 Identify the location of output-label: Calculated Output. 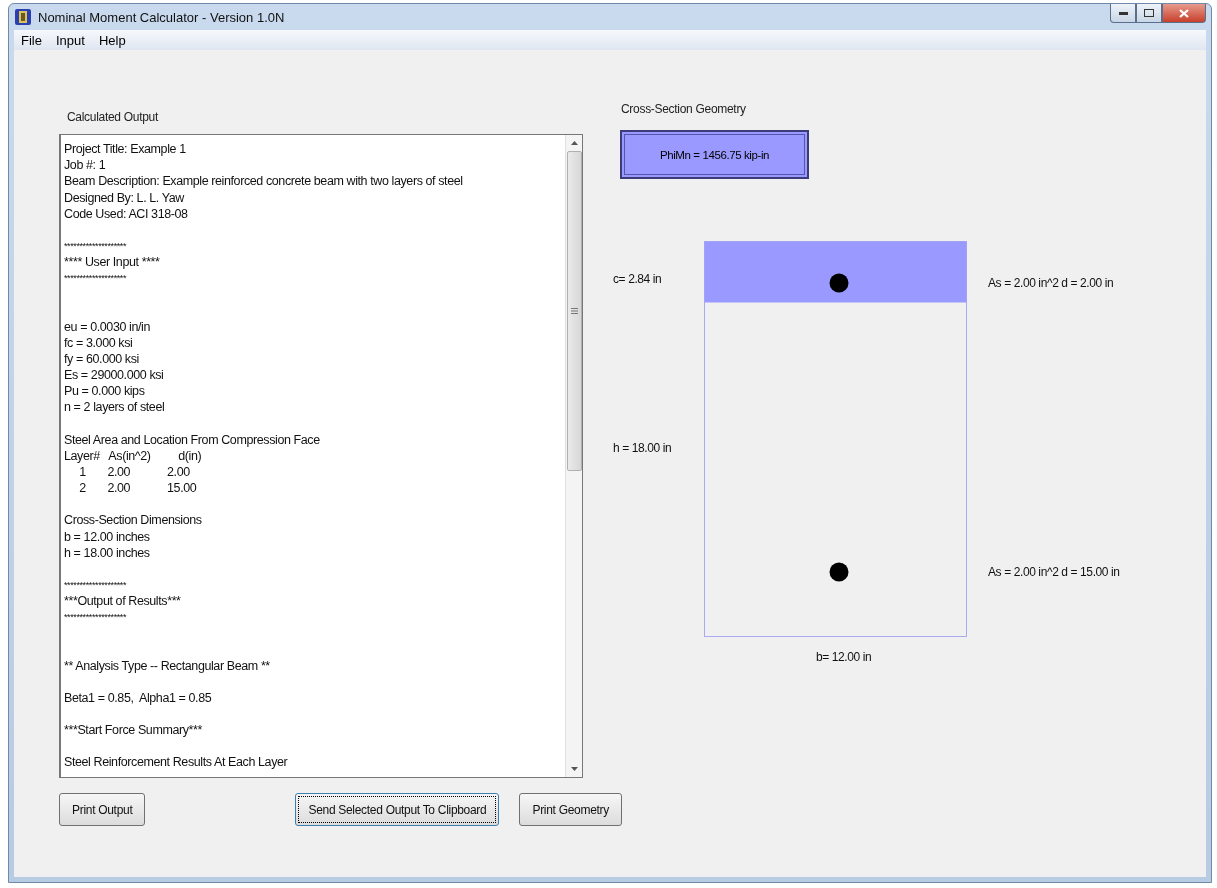
(112, 117).